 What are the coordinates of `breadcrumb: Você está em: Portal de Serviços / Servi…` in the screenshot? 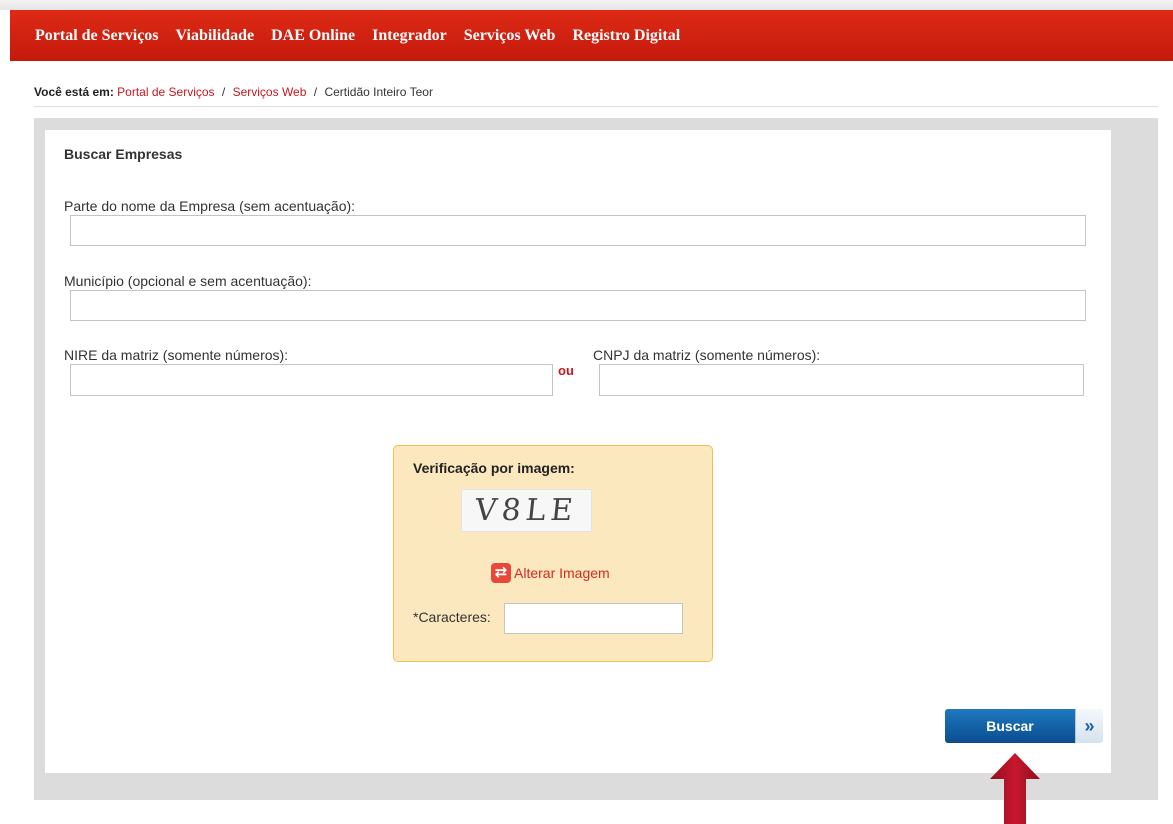 It's located at (233, 92).